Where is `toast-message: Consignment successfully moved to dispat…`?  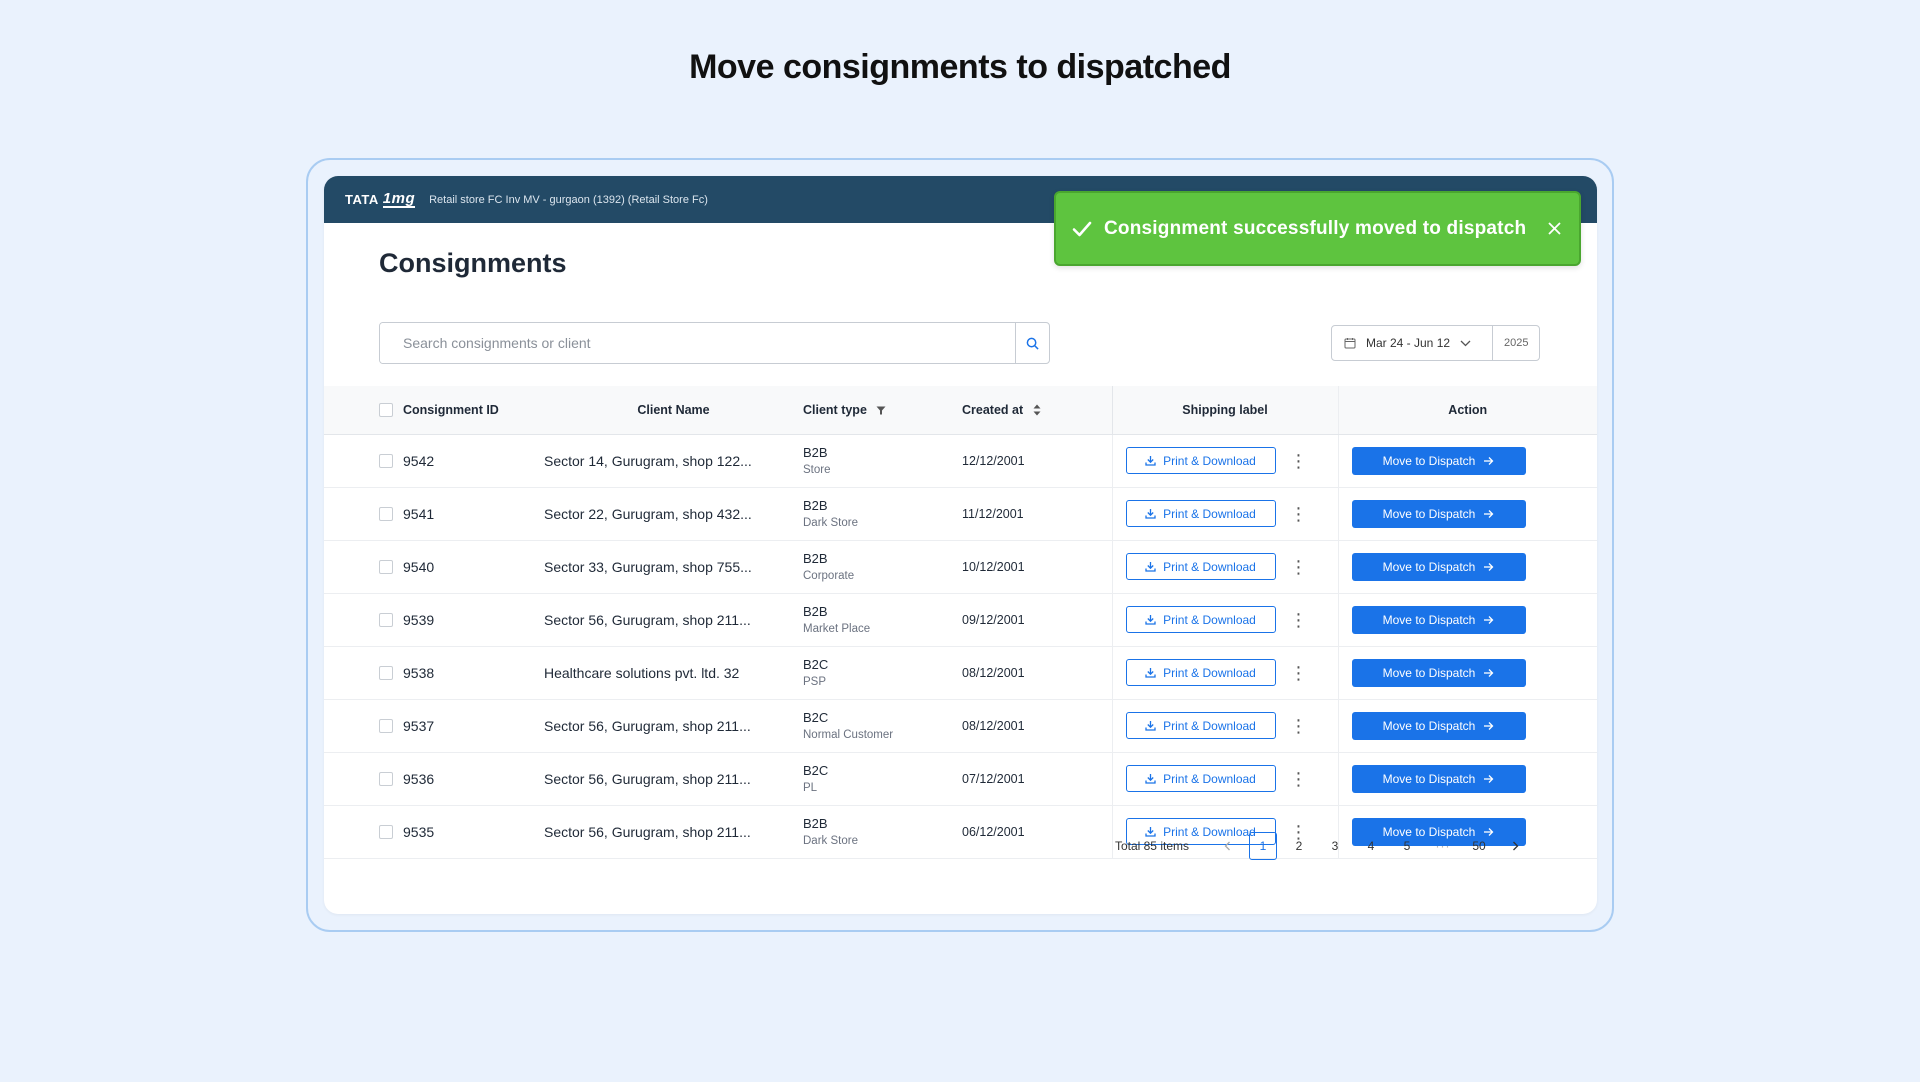 toast-message: Consignment successfully moved to dispat… is located at coordinates (1315, 228).